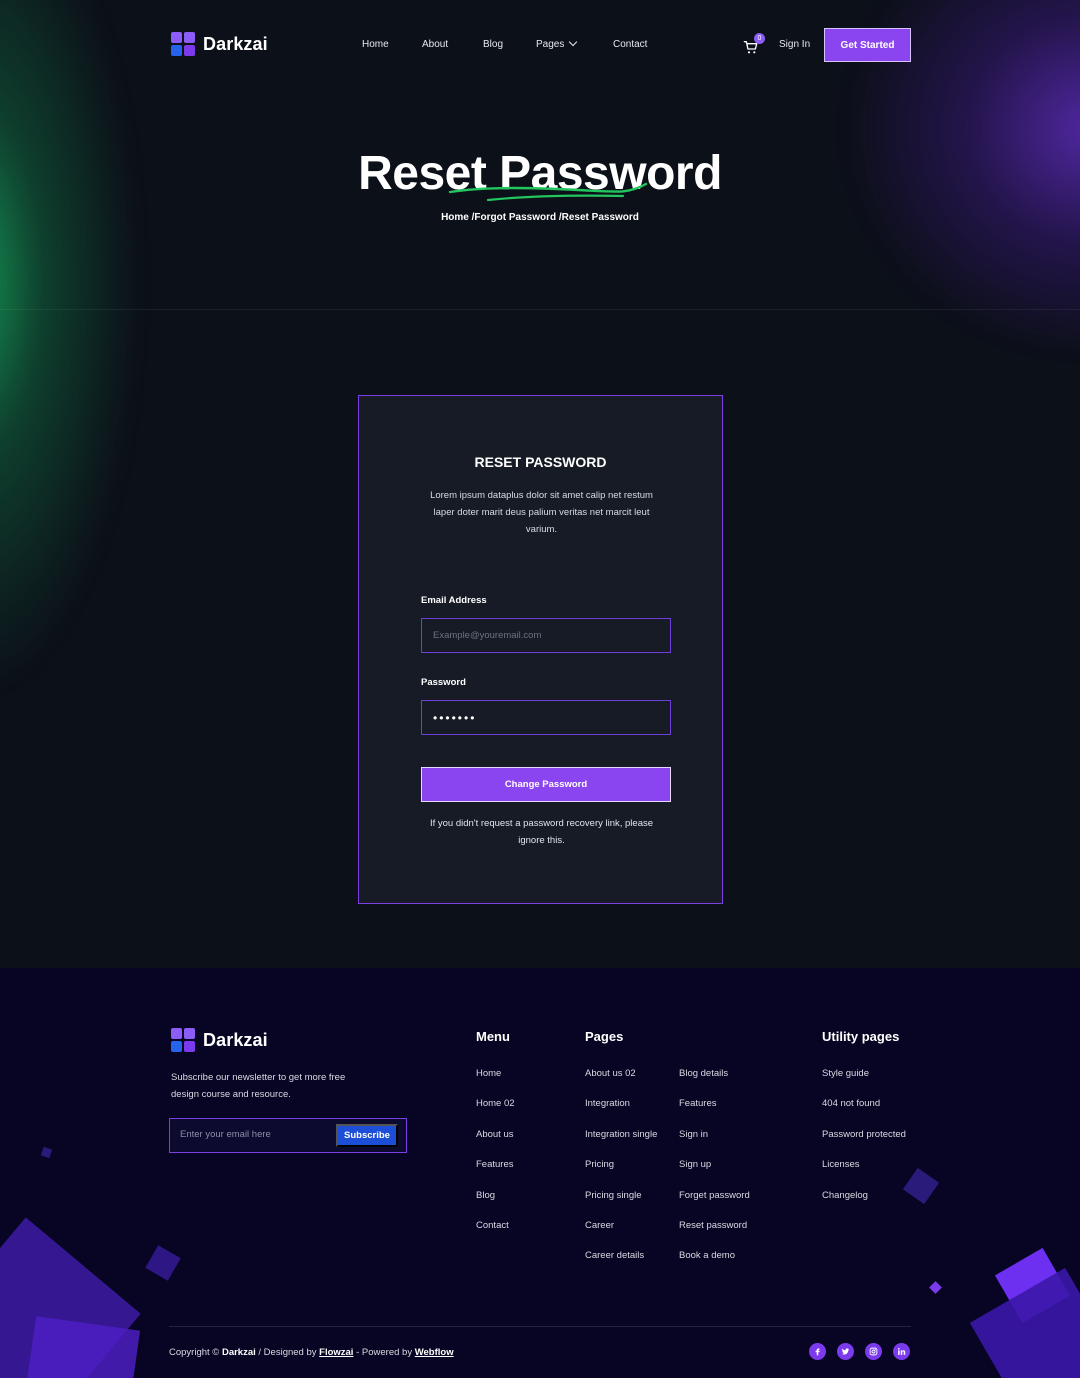  What do you see at coordinates (714, 1195) in the screenshot?
I see `footer-link-forget-password: Forget password` at bounding box center [714, 1195].